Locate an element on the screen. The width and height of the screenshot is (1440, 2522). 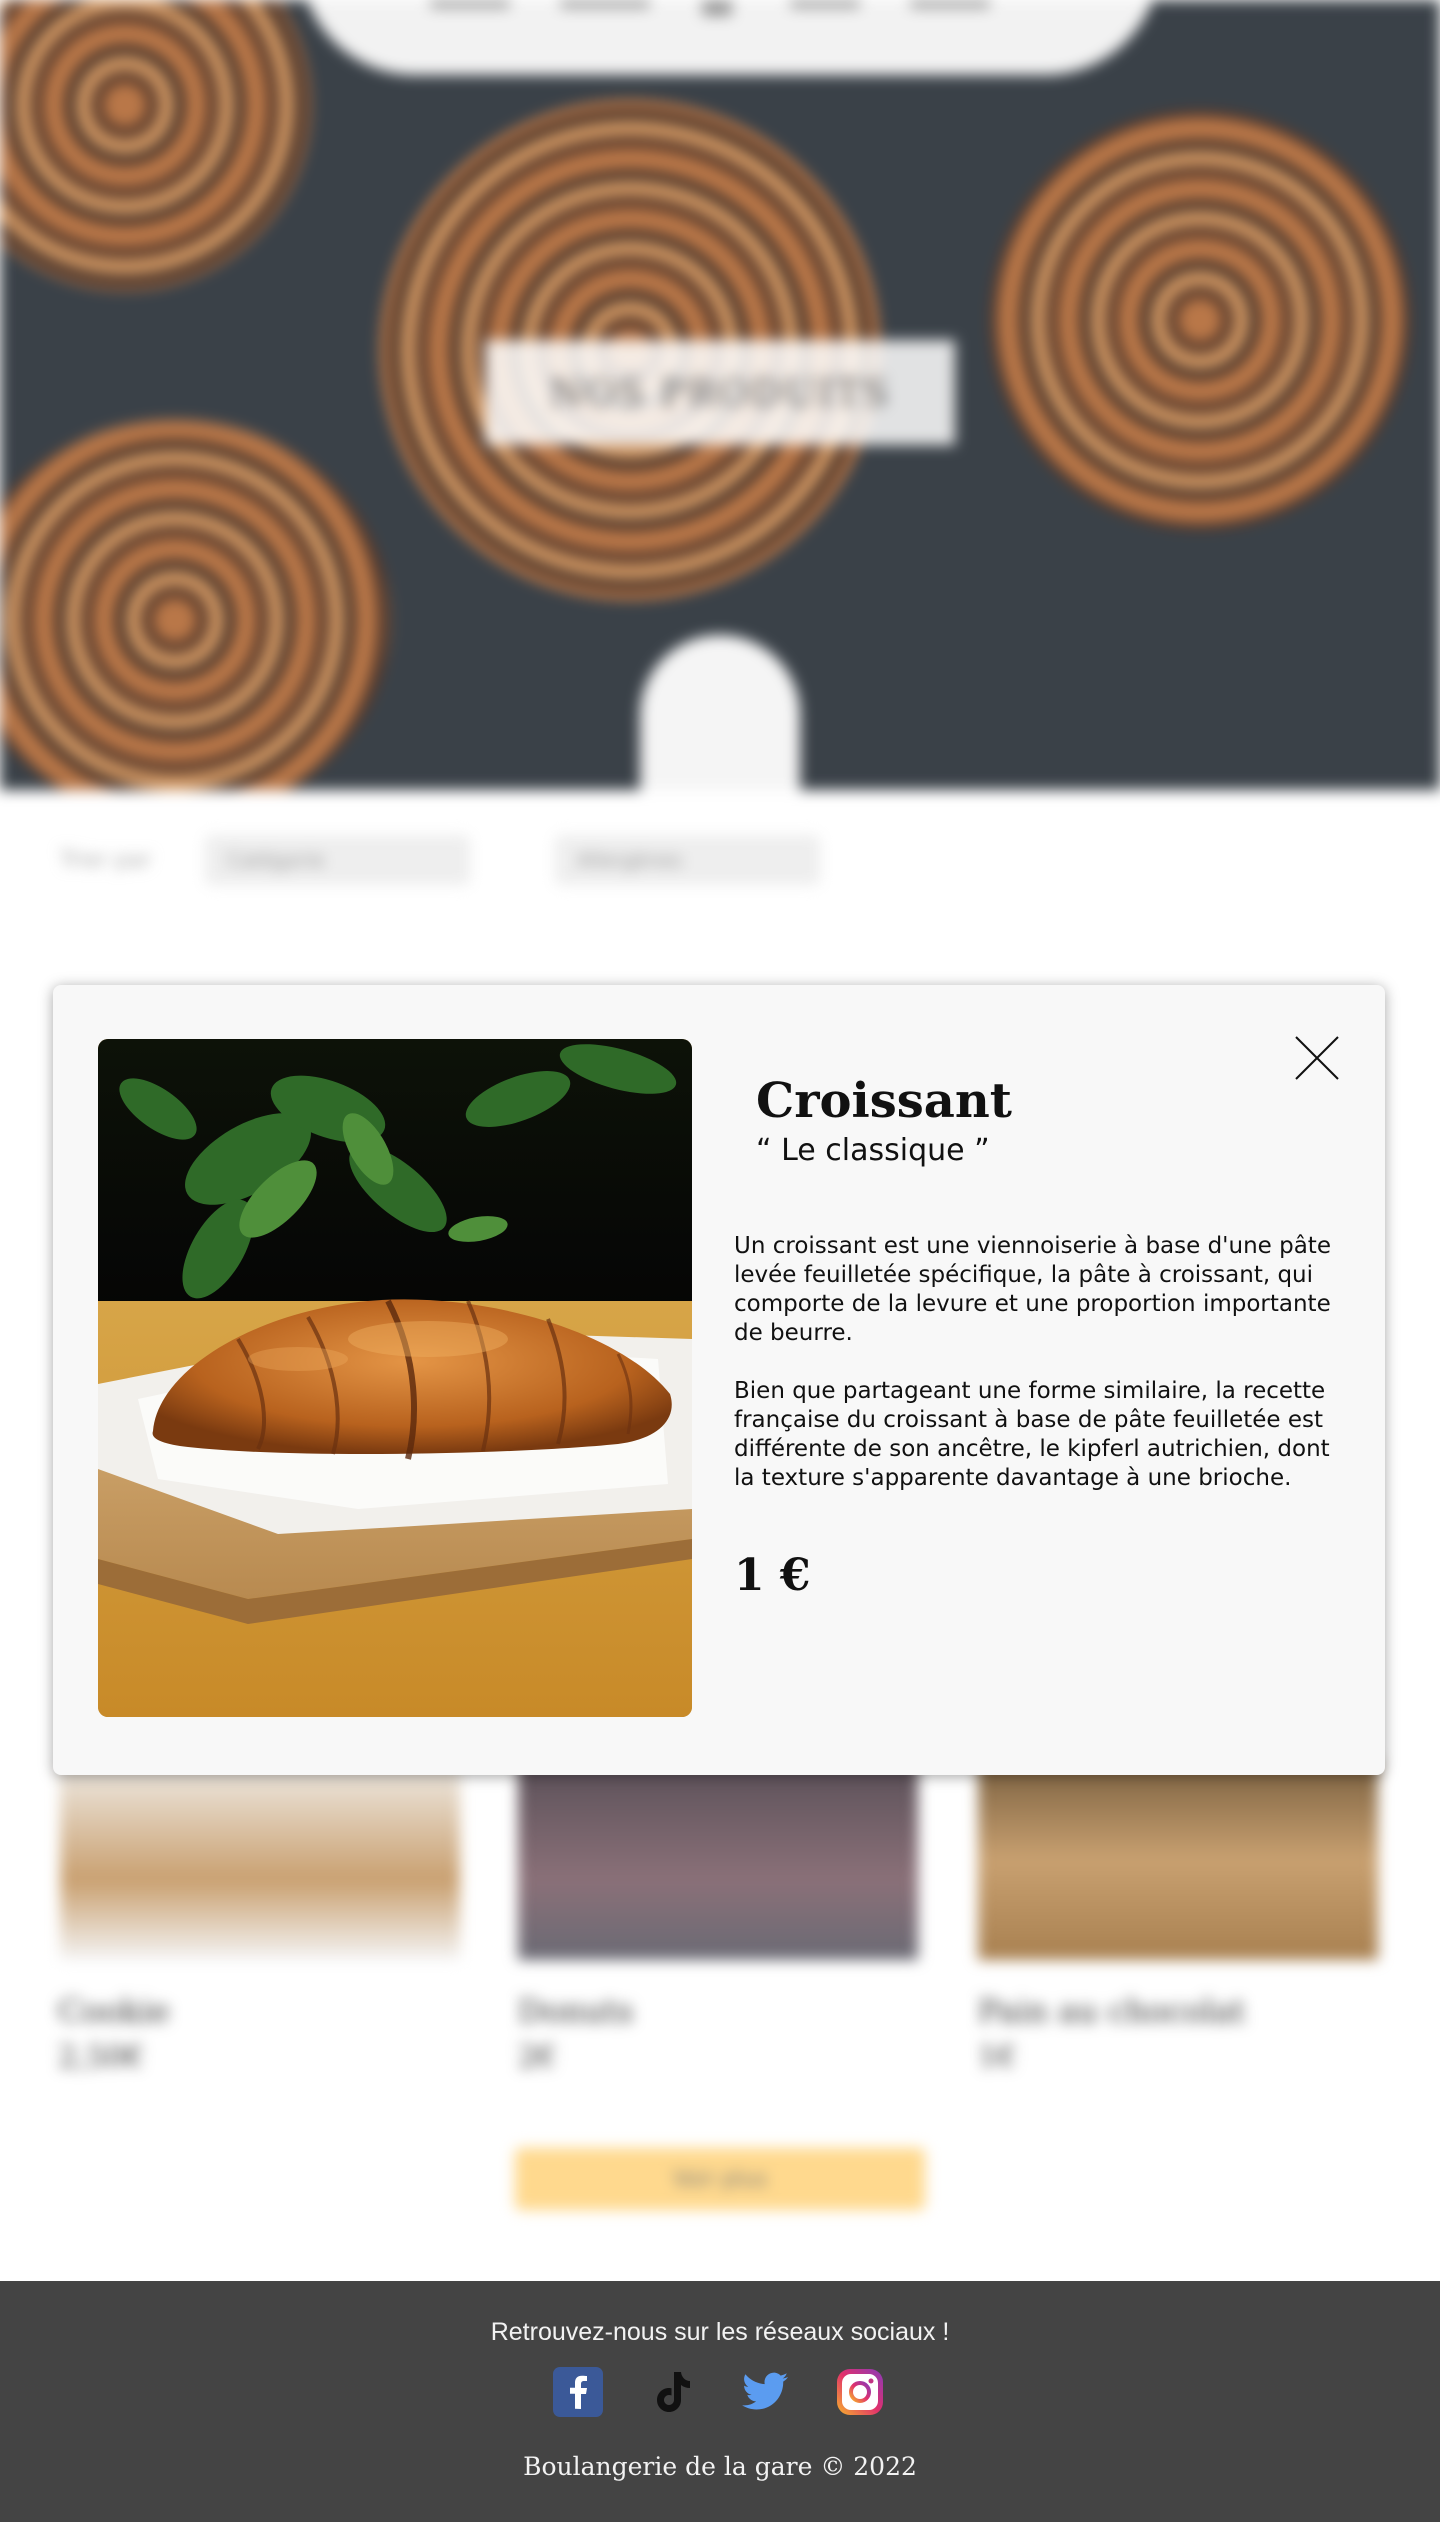
product-image-cookie is located at coordinates (260, 1860).